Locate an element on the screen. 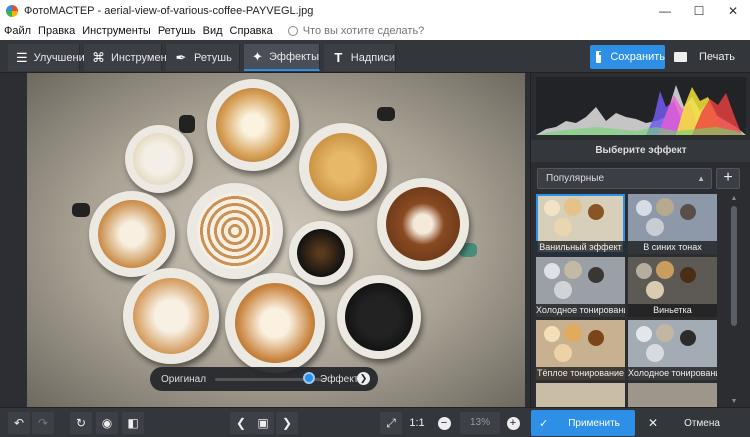 The width and height of the screenshot is (750, 437). menu-file: Файл is located at coordinates (17, 31).